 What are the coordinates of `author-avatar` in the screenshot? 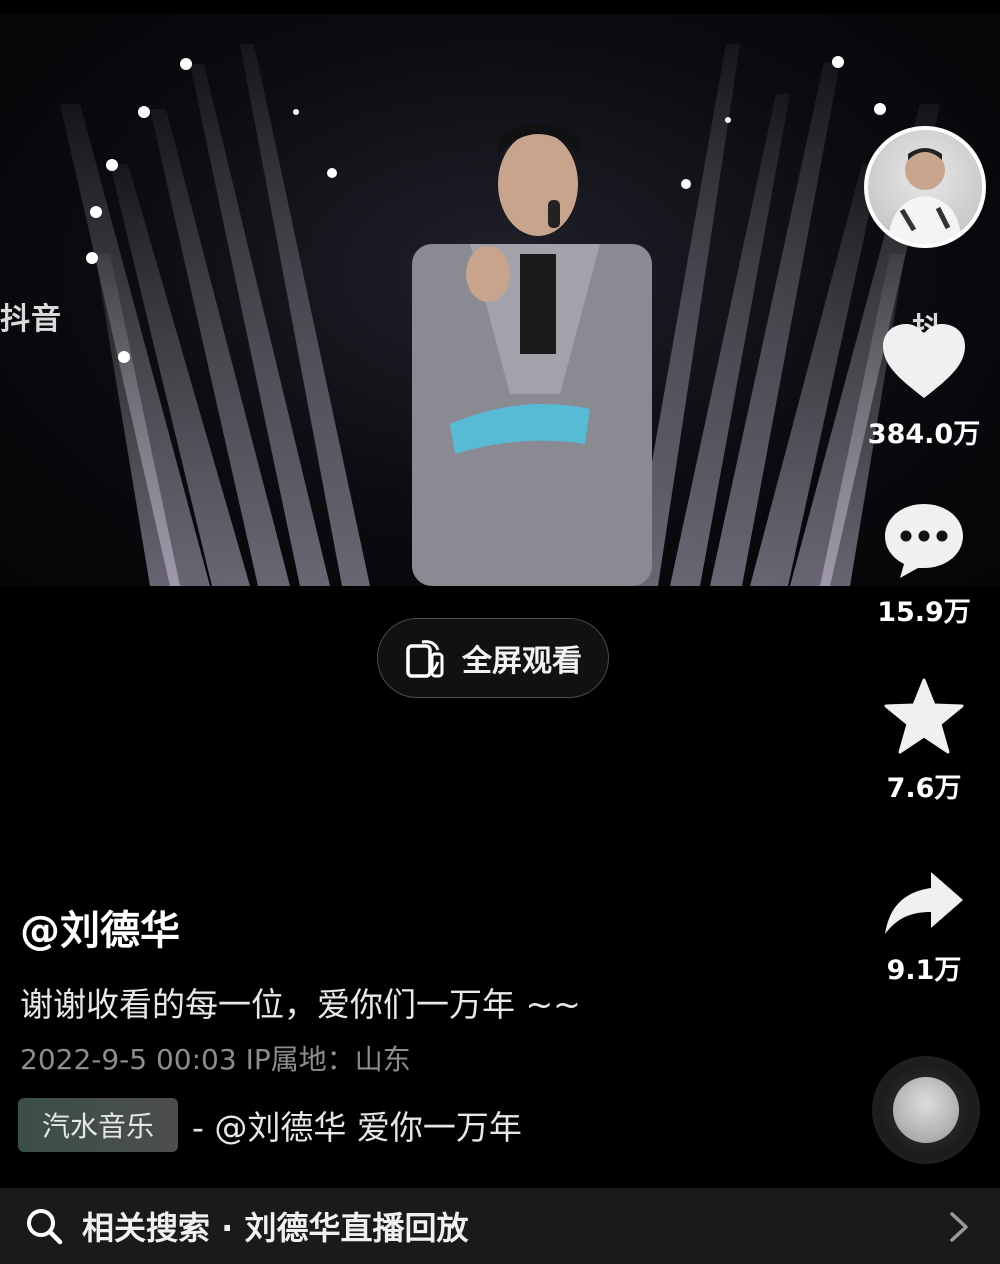 It's located at (925, 187).